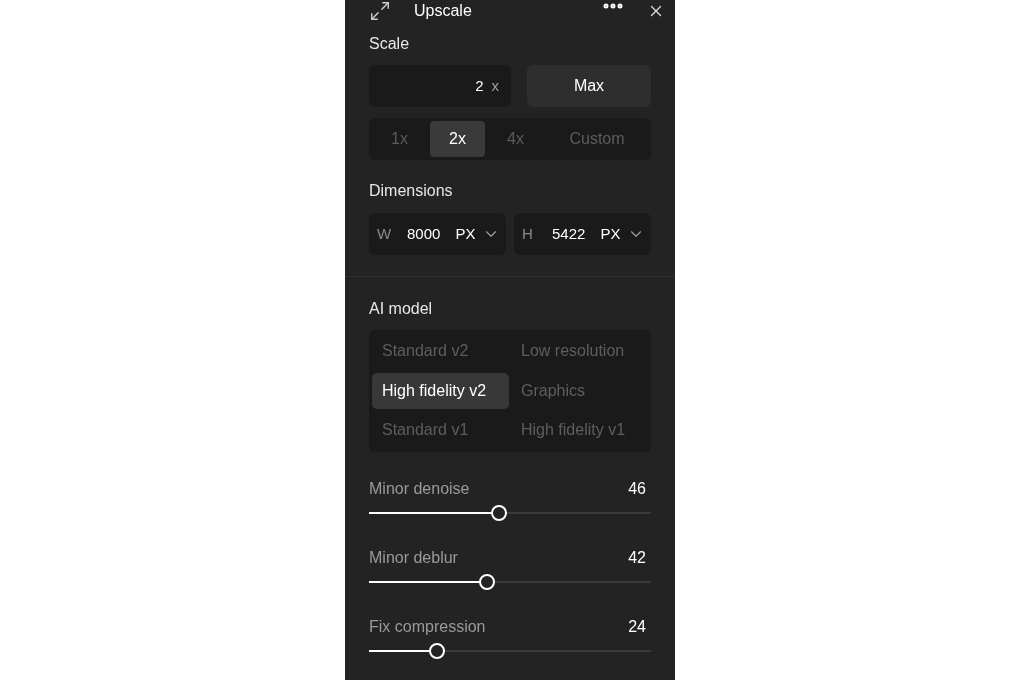  Describe the element at coordinates (440, 86) in the screenshot. I see `scale-field: 2 x` at that location.